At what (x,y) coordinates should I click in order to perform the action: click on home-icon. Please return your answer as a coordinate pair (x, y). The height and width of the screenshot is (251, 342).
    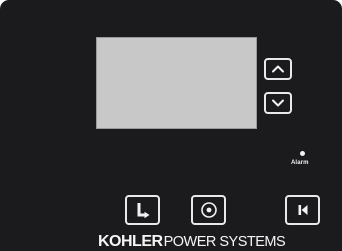
    Looking at the image, I should click on (302, 210).